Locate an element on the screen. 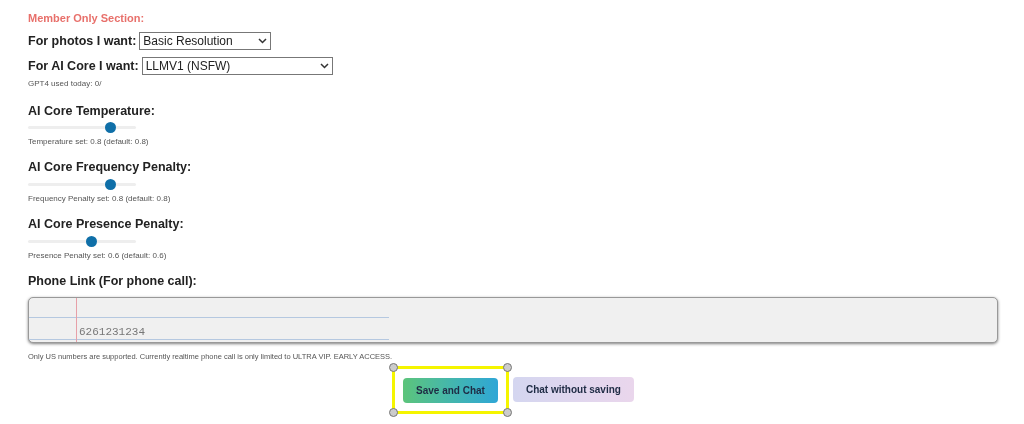  usage-note: GPT4 used today: 0/ is located at coordinates (65, 83).